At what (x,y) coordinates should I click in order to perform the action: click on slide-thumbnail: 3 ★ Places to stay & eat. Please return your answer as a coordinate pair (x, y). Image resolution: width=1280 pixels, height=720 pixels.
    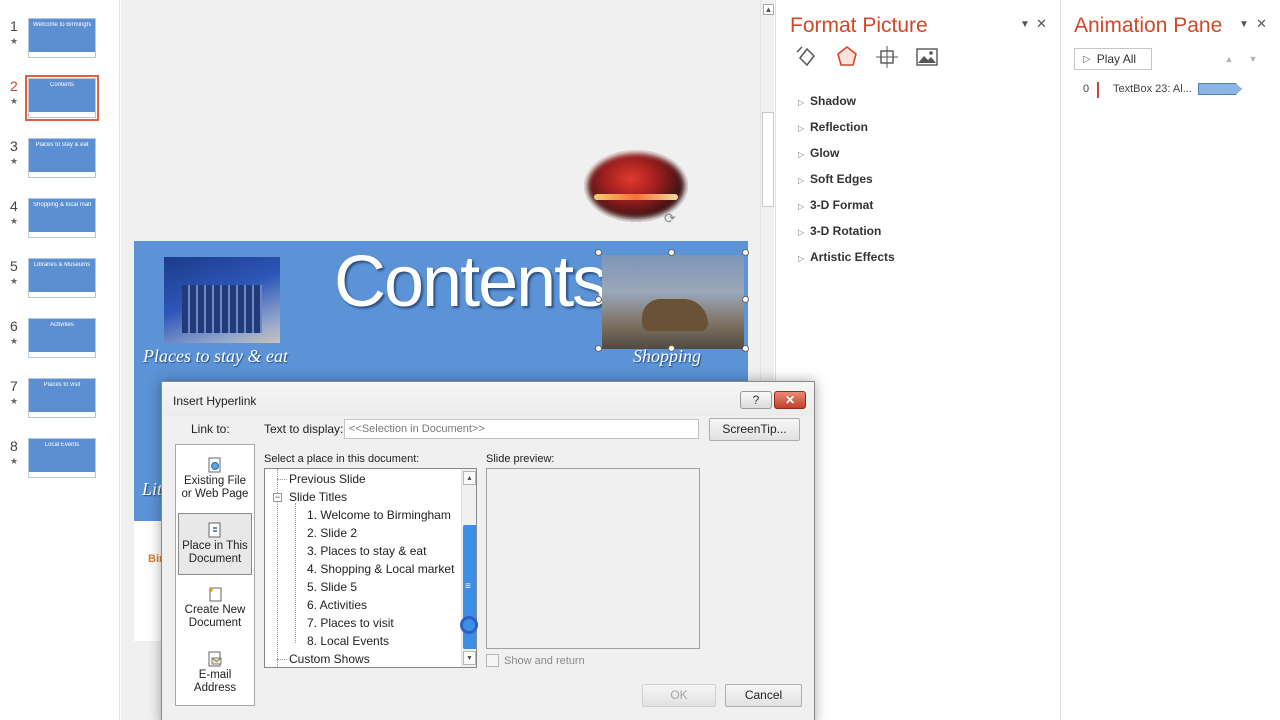
    Looking at the image, I should click on (60, 163).